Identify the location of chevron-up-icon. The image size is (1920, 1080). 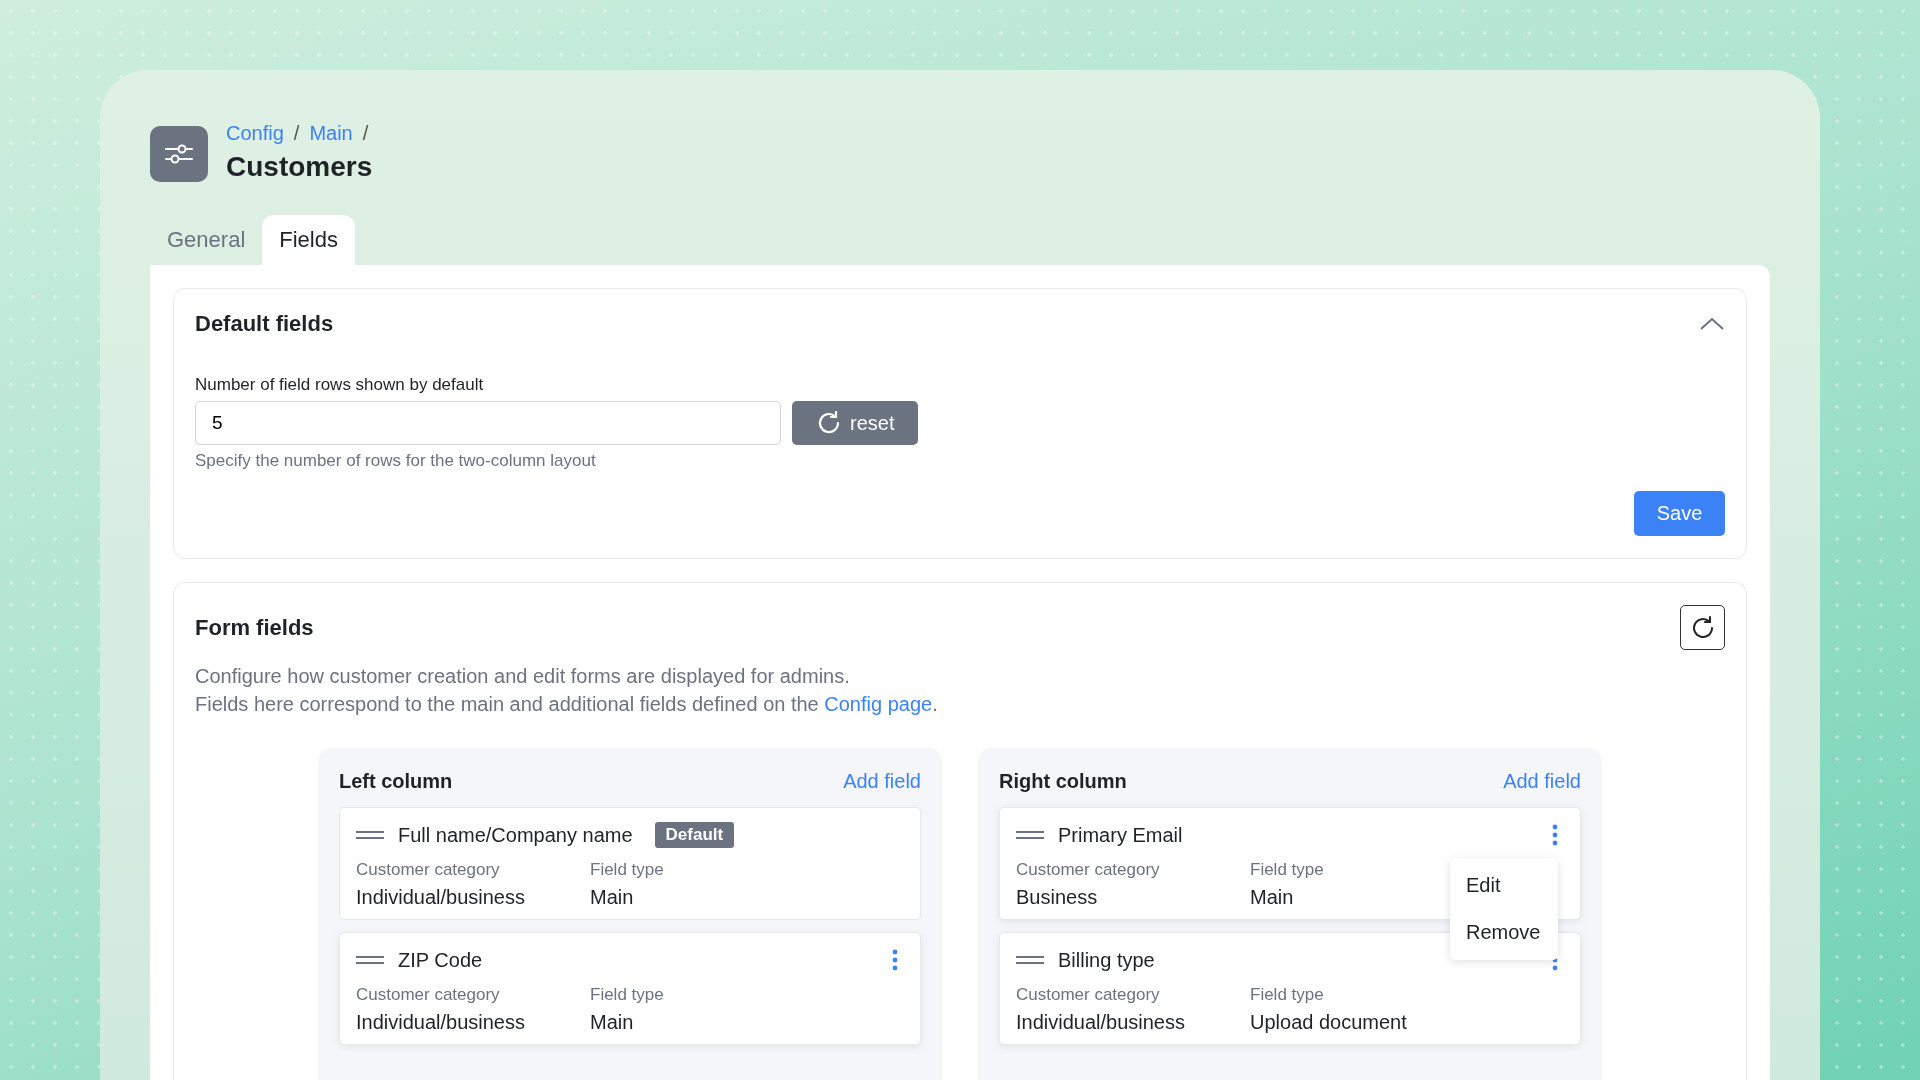
(1712, 324).